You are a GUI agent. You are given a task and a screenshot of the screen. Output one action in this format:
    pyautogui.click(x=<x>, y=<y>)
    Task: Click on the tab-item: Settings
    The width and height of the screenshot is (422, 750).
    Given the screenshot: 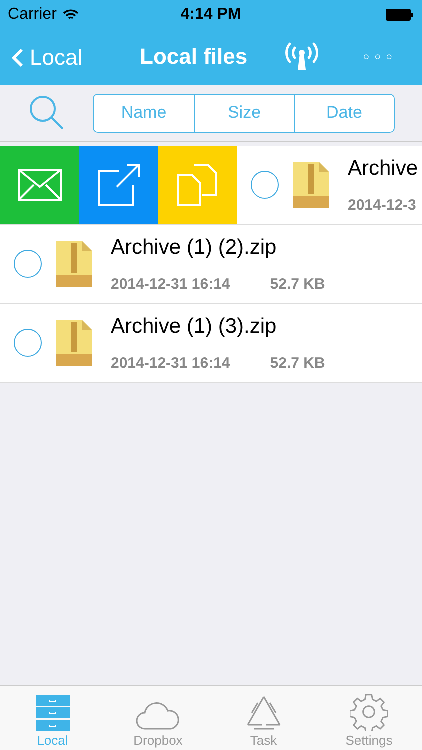 What is the action you would take?
    pyautogui.click(x=369, y=718)
    